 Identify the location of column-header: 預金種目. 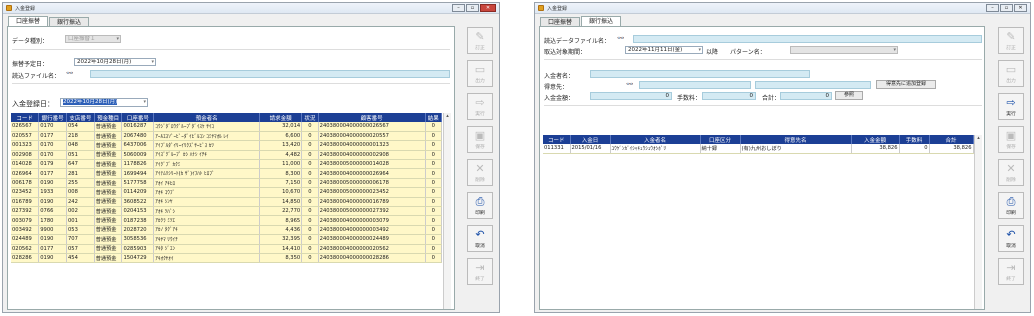
(108, 117).